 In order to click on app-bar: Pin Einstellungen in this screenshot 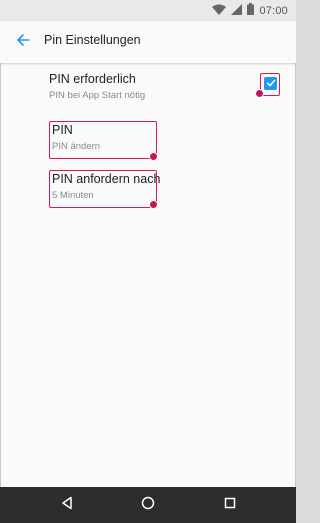, I will do `click(148, 42)`.